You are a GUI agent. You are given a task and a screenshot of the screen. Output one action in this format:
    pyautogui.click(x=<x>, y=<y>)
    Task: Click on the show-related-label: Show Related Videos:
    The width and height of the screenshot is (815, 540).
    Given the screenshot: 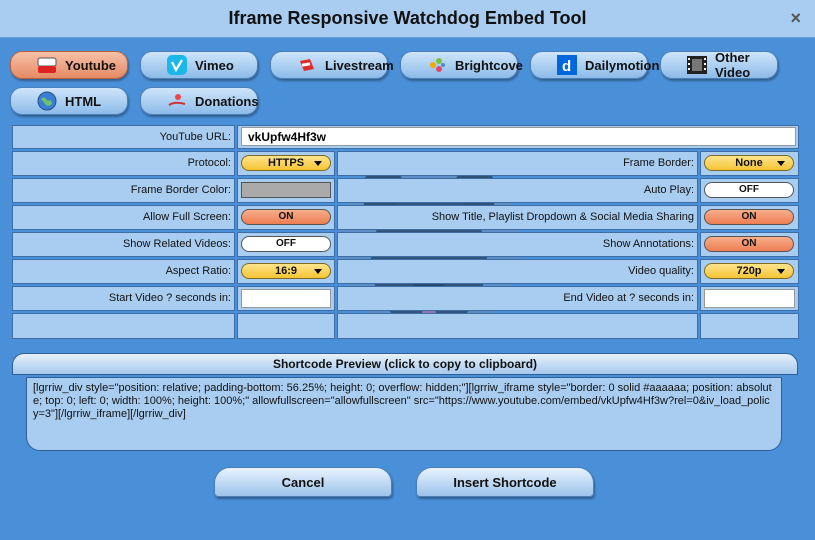 What is the action you would take?
    pyautogui.click(x=176, y=244)
    